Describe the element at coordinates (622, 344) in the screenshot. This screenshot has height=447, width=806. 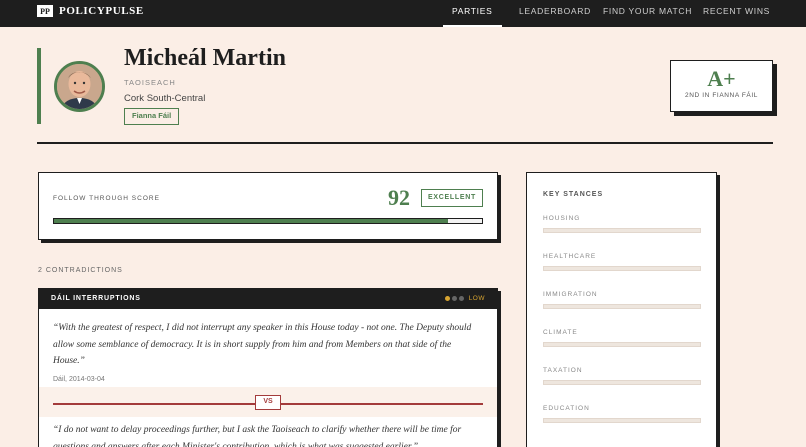
I see `stance-bar-climate` at that location.